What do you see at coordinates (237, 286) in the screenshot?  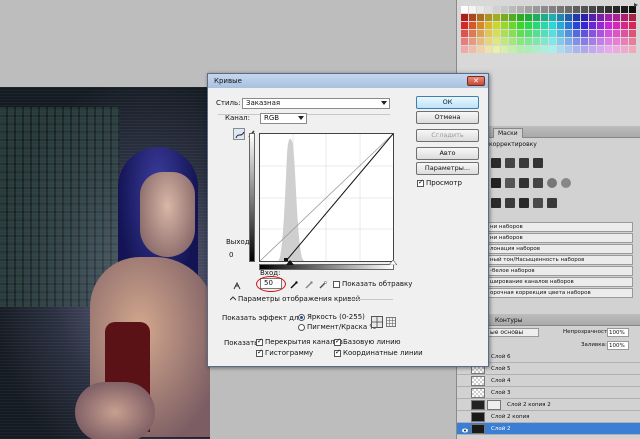 I see `on-image-adjust-tool` at bounding box center [237, 286].